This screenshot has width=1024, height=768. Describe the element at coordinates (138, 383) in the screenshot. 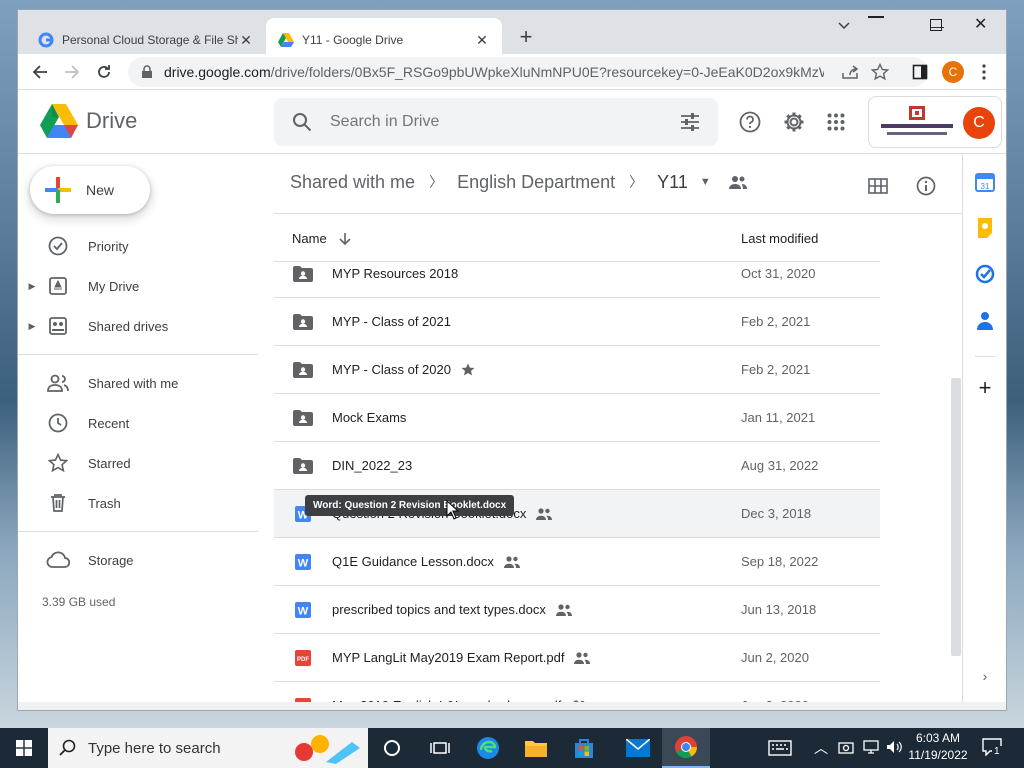

I see `nav-item-shared-with-me: Shared with me` at that location.